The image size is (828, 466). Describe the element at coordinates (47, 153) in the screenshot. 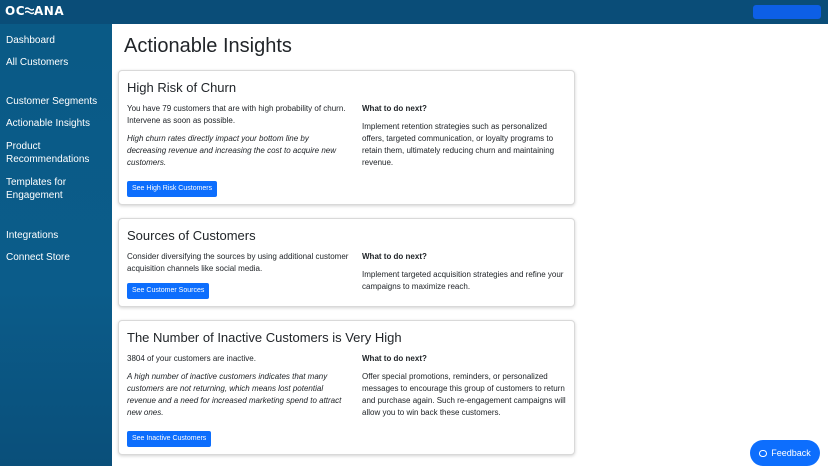

I see `sidebar-item-product-recommendations: Product Recommendations` at that location.